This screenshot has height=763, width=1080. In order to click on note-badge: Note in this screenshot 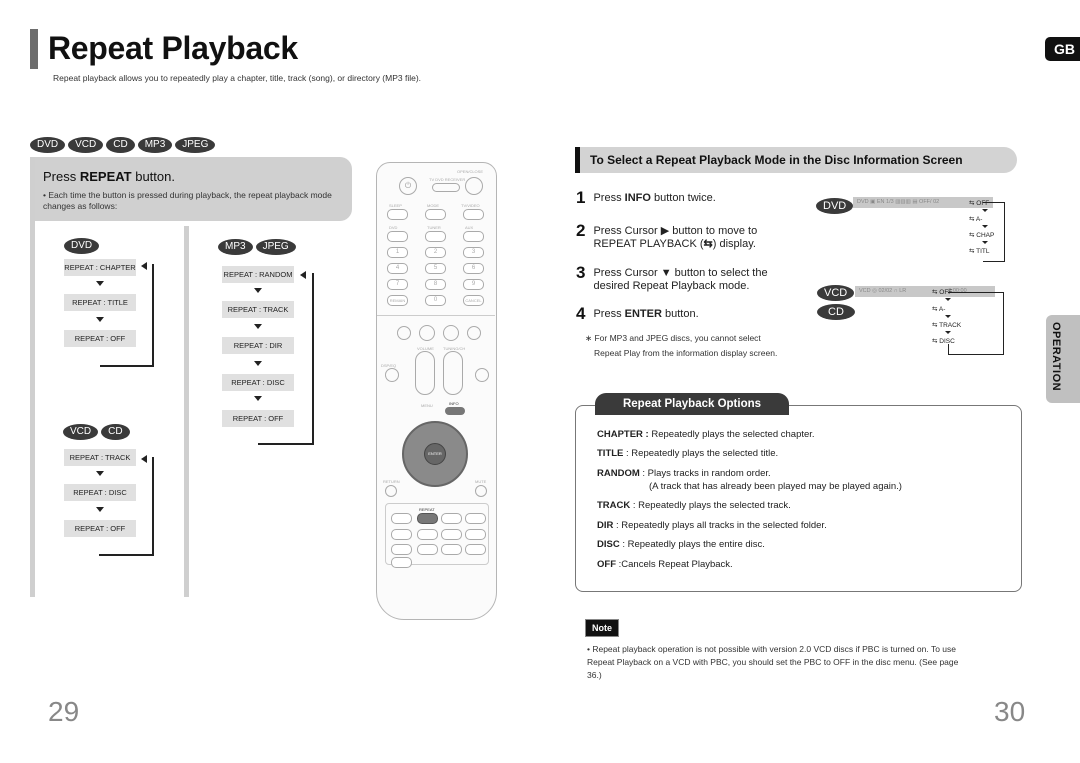, I will do `click(602, 628)`.